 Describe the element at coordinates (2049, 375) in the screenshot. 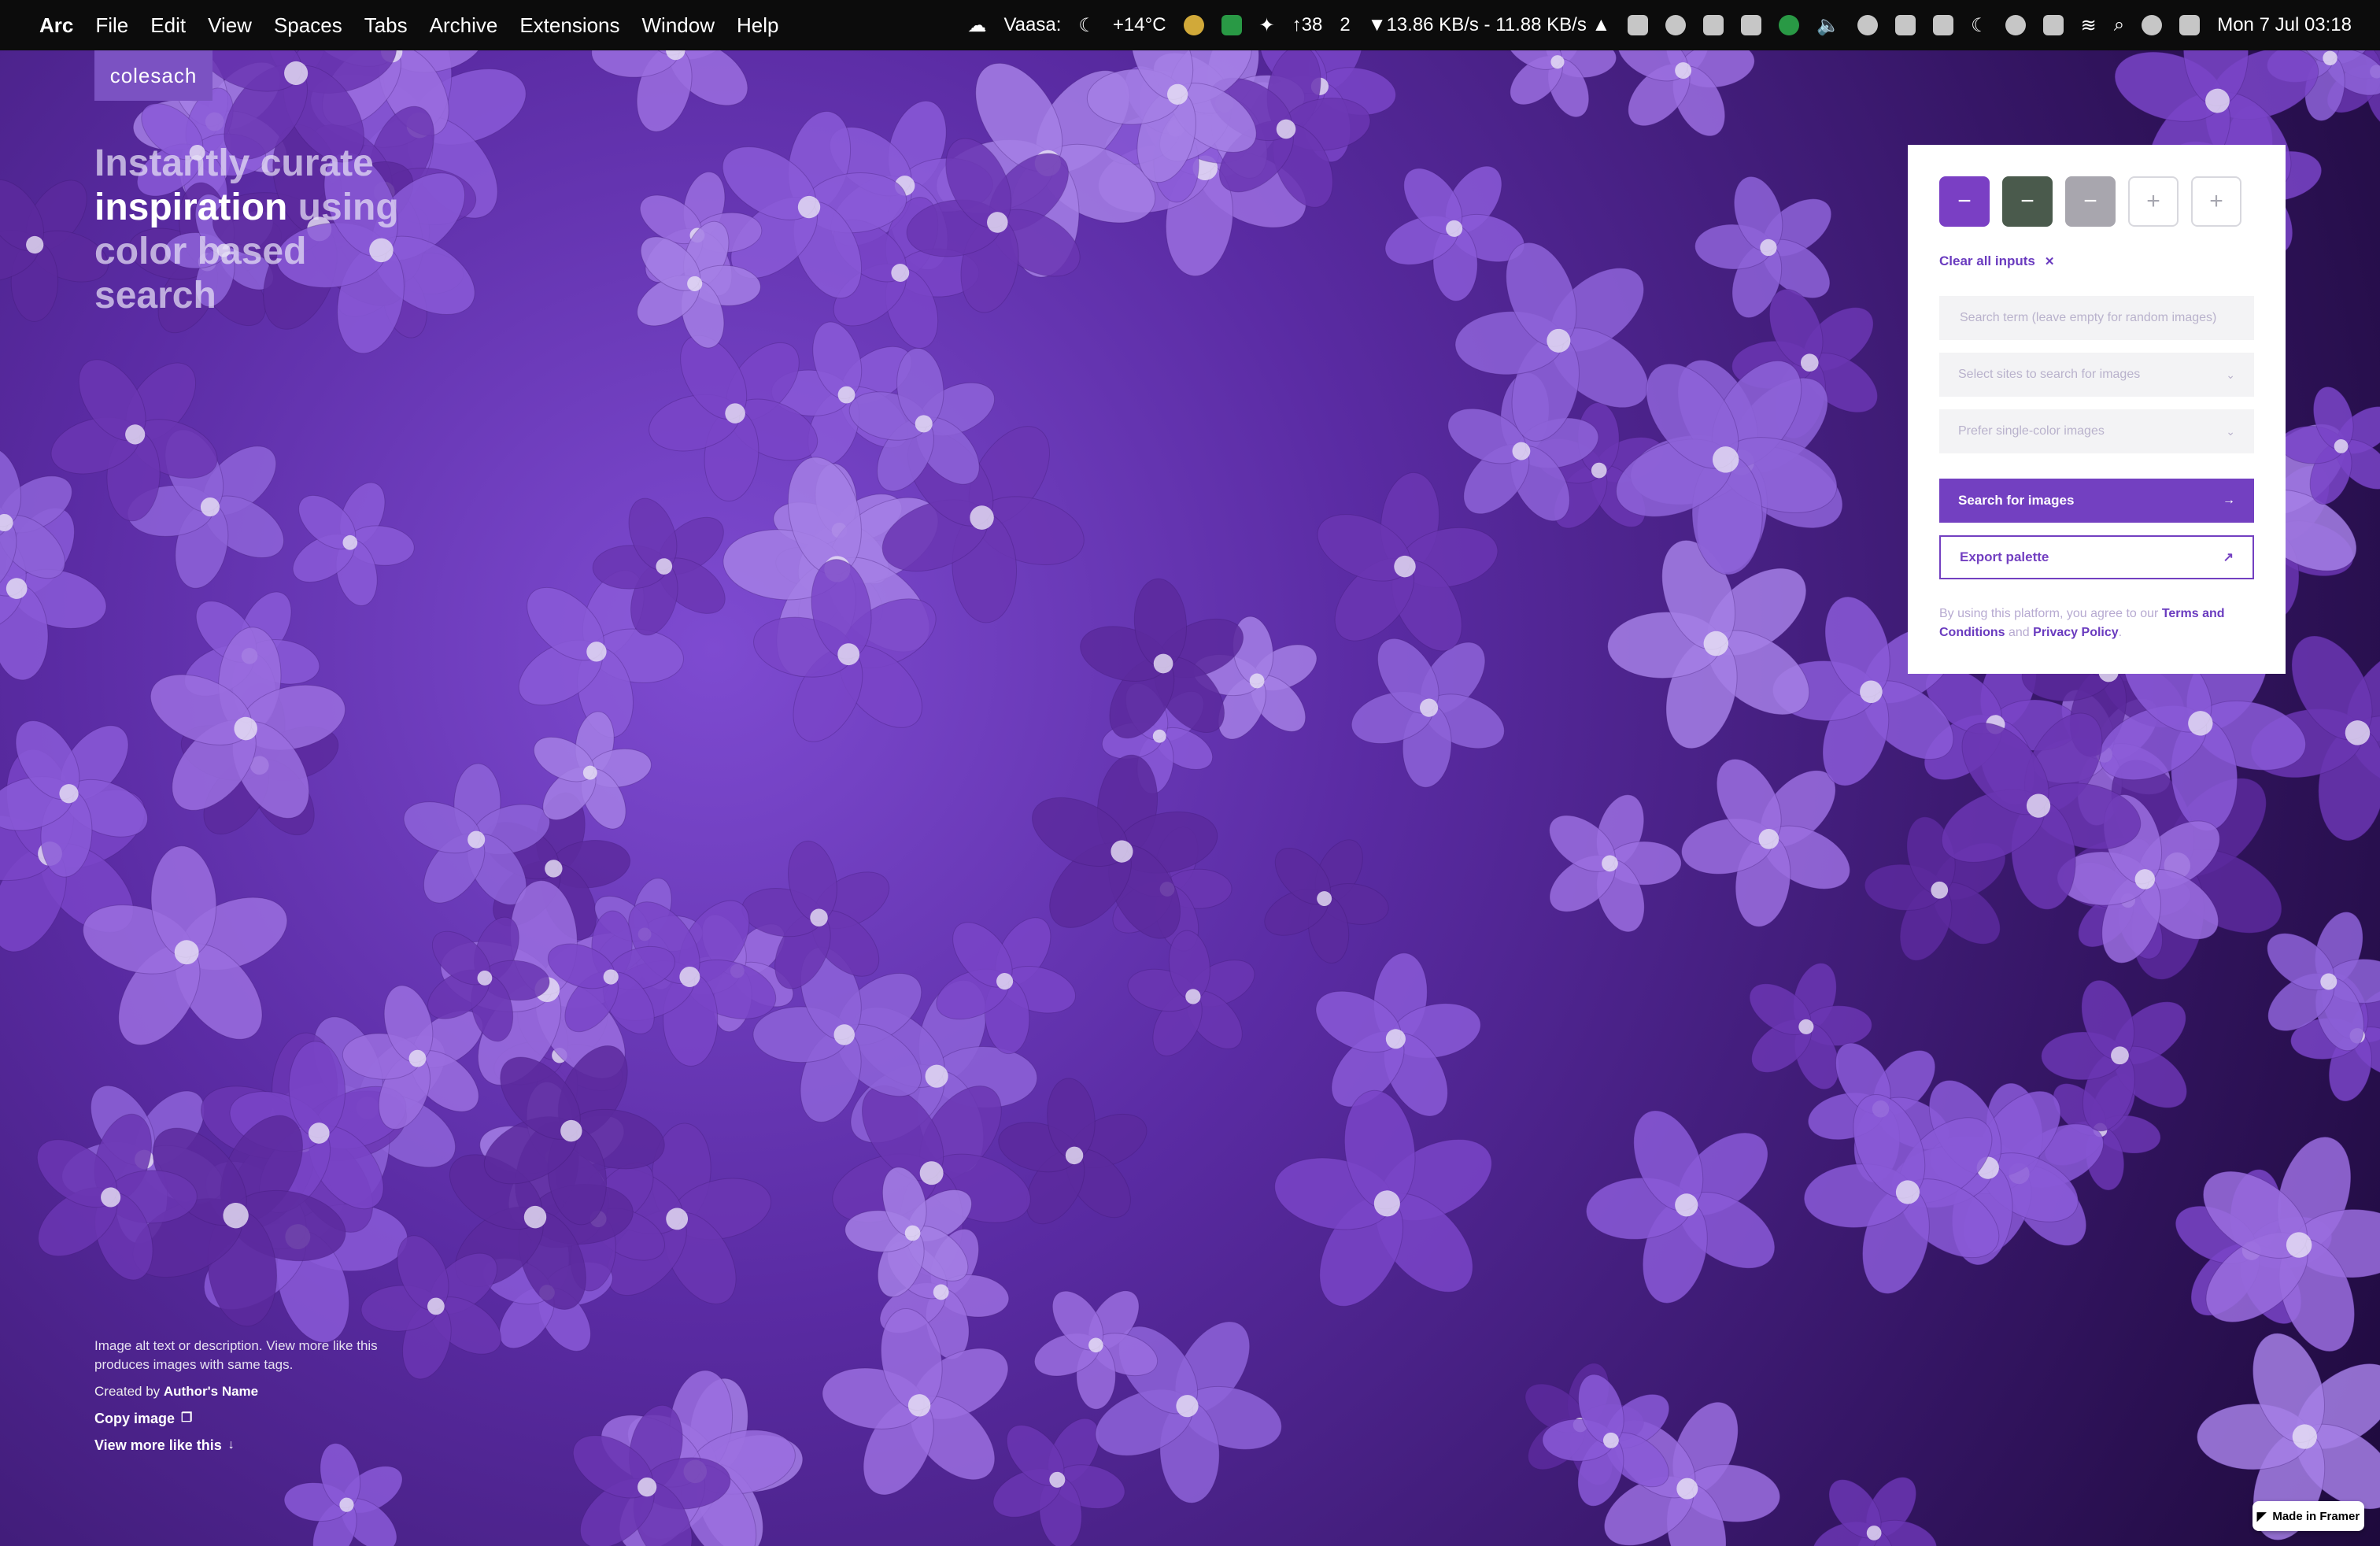

I see `sites-select-placeholder: Select sites to search for images` at that location.